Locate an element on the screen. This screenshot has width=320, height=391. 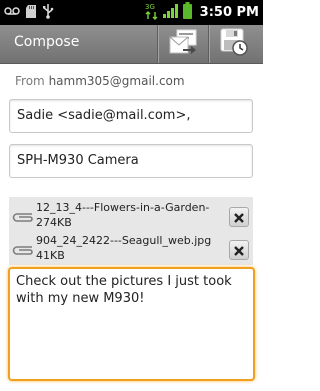
svg-text: 3G is located at coordinates (150, 7).